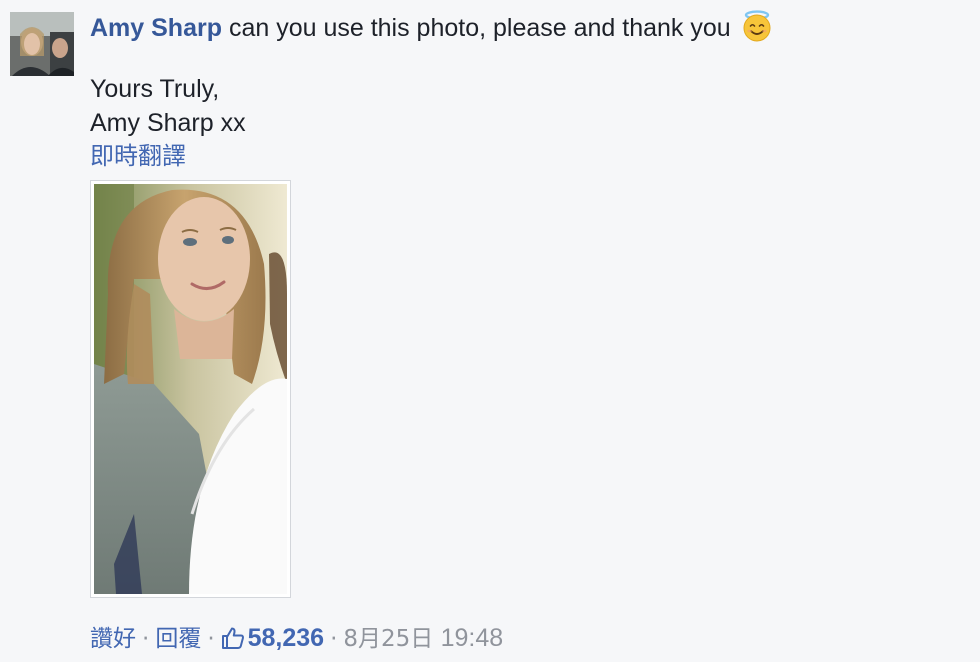  Describe the element at coordinates (113, 639) in the screenshot. I see `like-button: 讚好` at that location.